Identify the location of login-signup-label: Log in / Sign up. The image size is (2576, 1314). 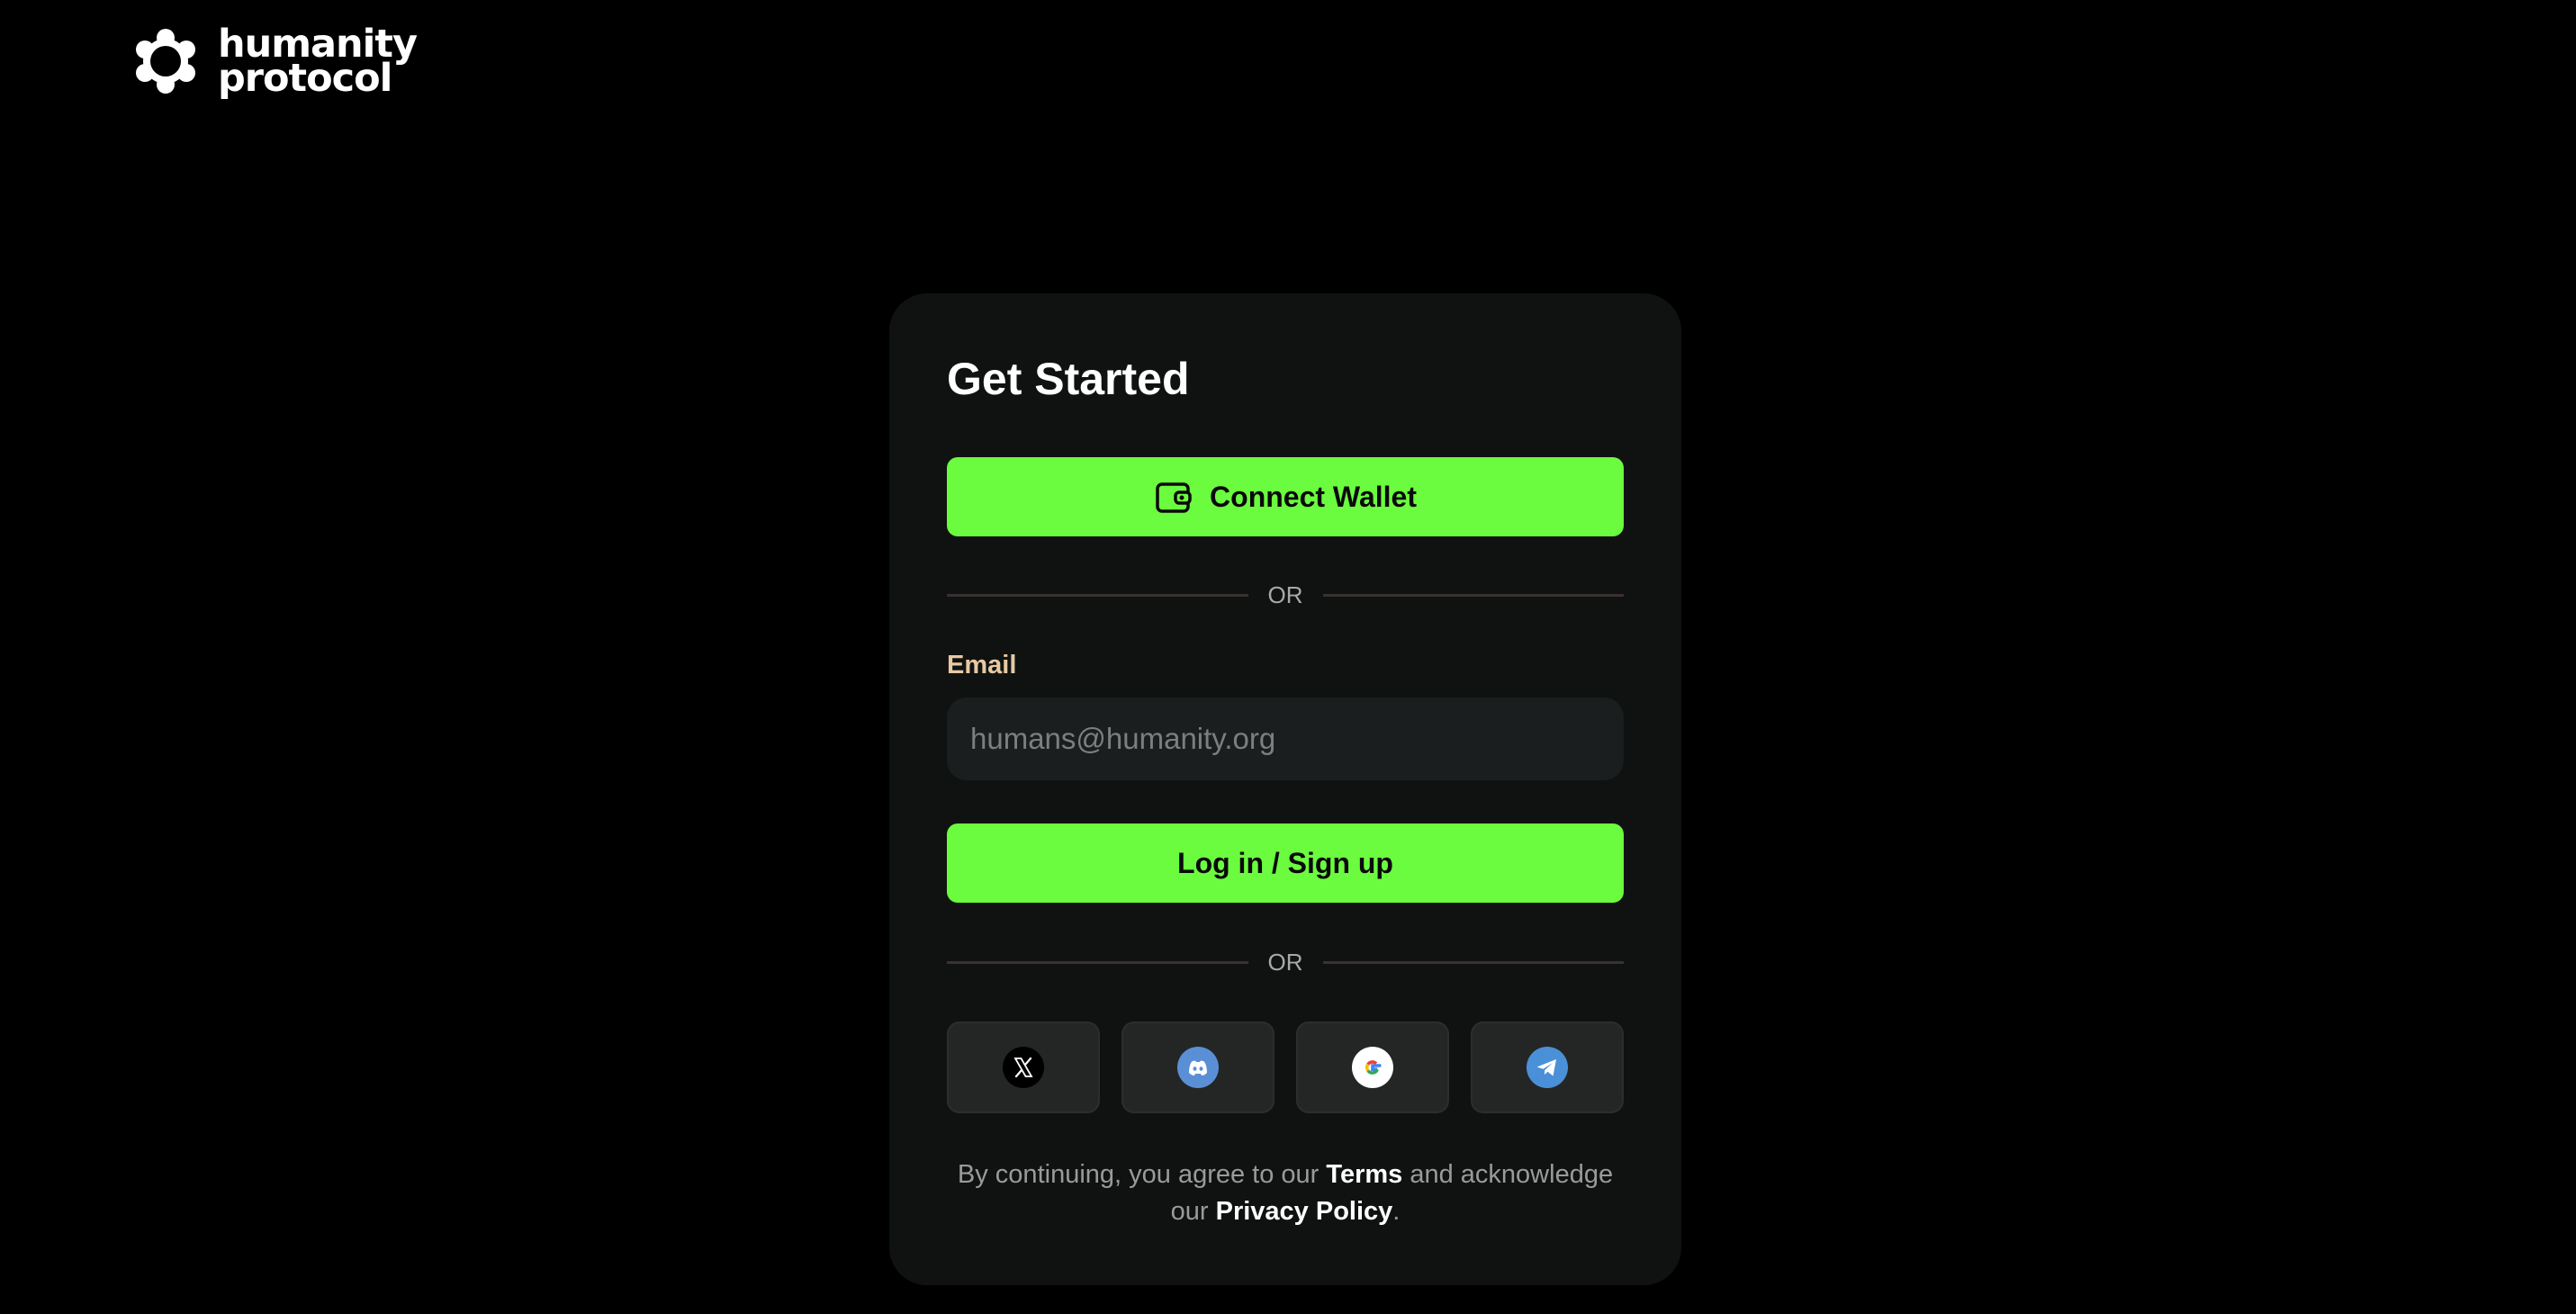
(1285, 862).